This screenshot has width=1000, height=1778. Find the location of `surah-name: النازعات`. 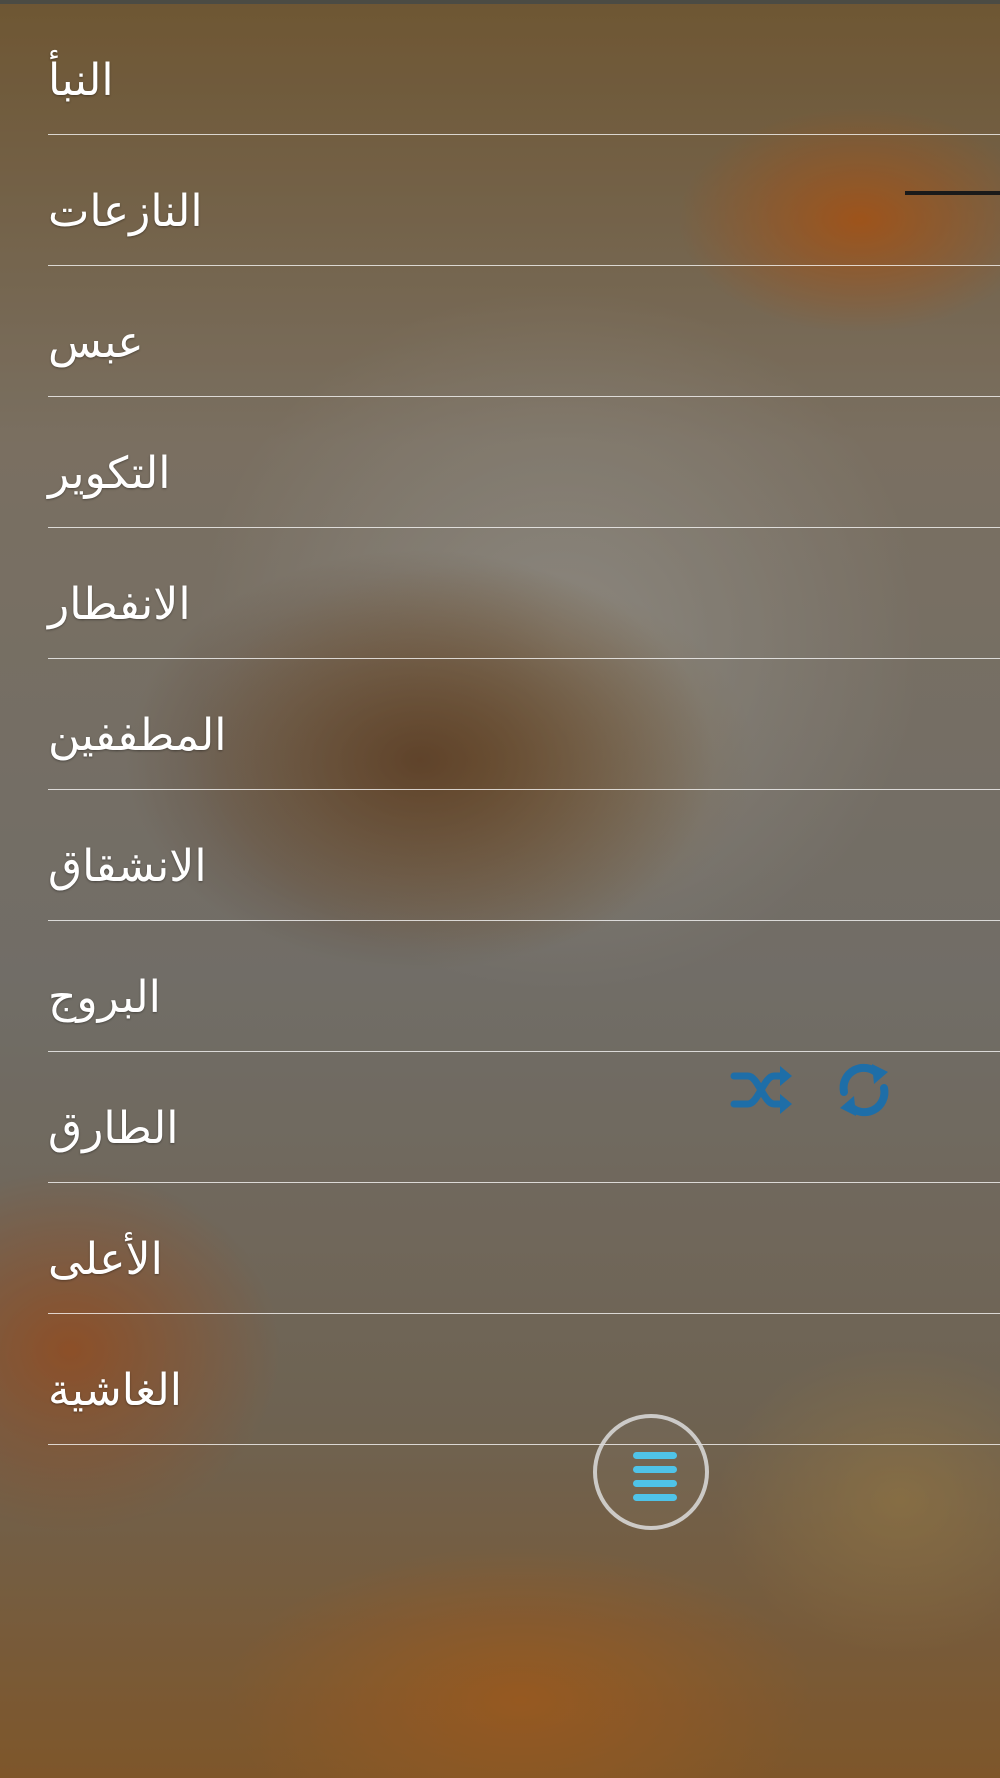

surah-name: النازعات is located at coordinates (125, 211).